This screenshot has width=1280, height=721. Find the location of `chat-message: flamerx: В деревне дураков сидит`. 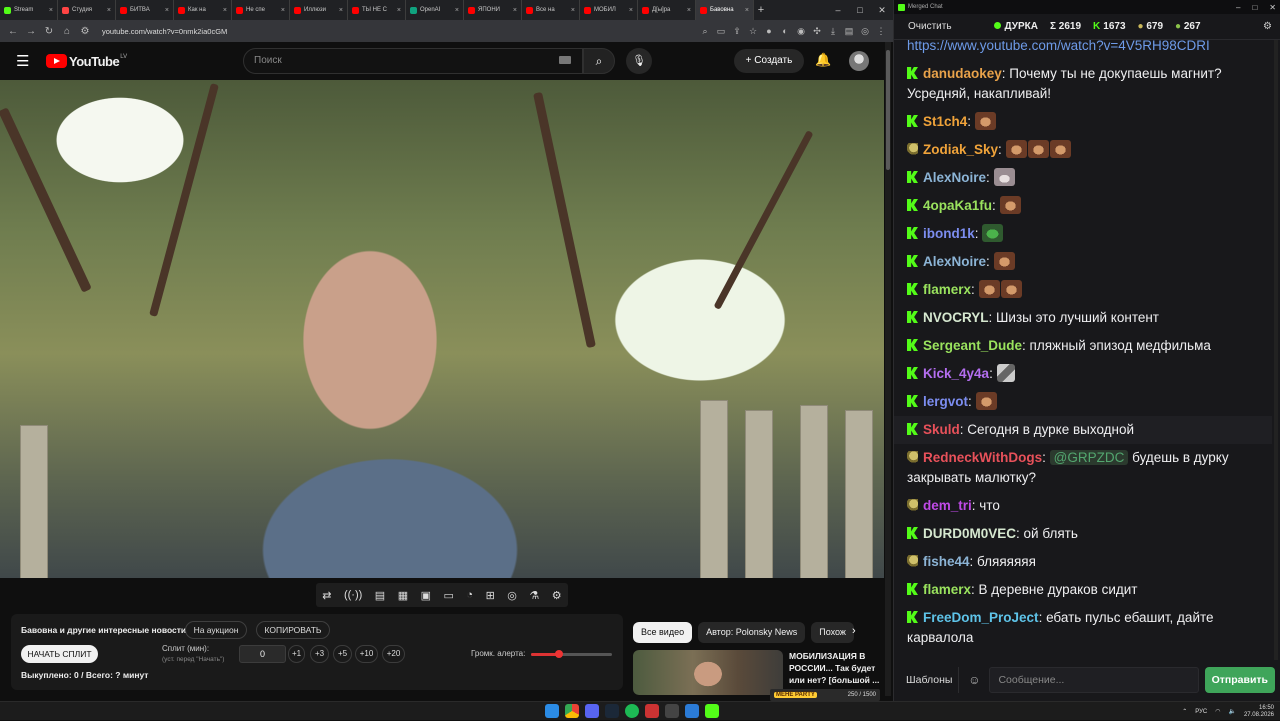

chat-message: flamerx: В деревне дураков сидит is located at coordinates (1084, 590).